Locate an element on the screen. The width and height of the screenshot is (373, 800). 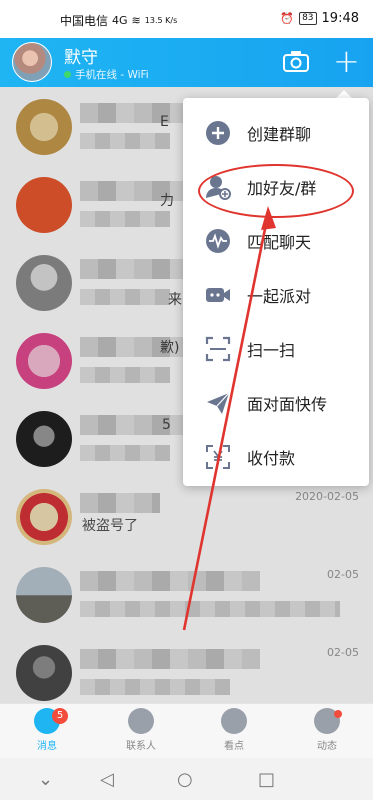
new-dot is located at coordinates (338, 714).